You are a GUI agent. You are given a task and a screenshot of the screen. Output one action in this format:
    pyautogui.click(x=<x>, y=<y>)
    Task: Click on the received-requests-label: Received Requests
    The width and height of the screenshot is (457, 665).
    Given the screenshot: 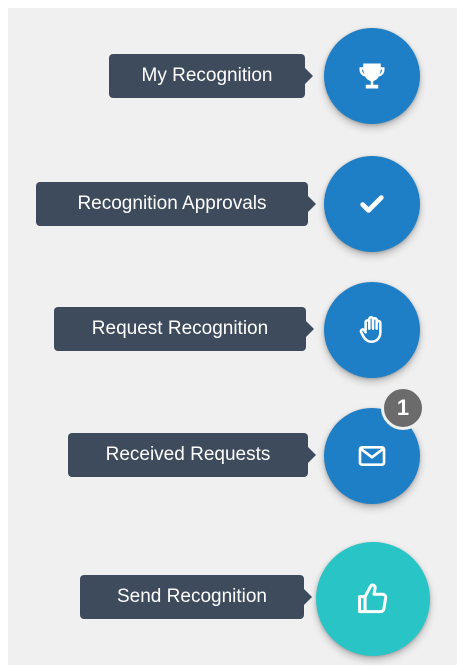 What is the action you would take?
    pyautogui.click(x=188, y=454)
    